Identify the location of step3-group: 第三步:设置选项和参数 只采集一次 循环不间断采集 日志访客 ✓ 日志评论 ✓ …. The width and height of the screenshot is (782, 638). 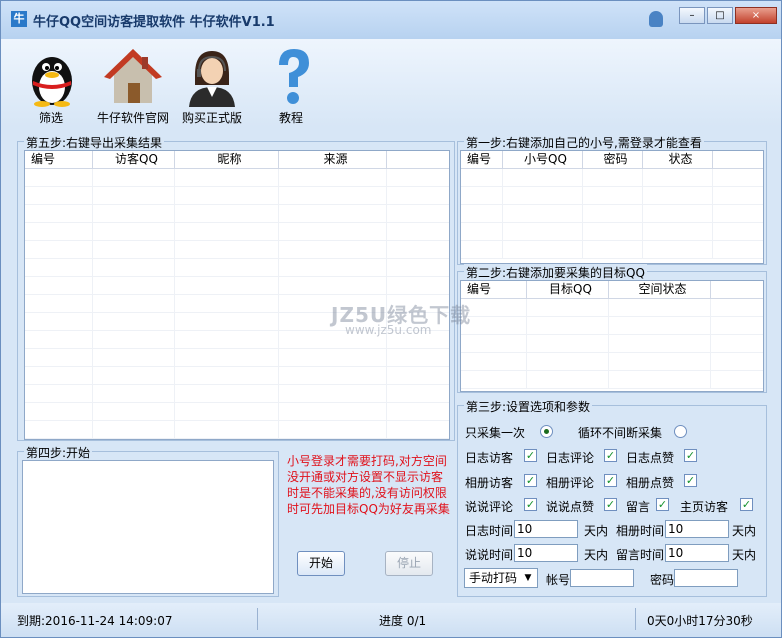
(612, 497).